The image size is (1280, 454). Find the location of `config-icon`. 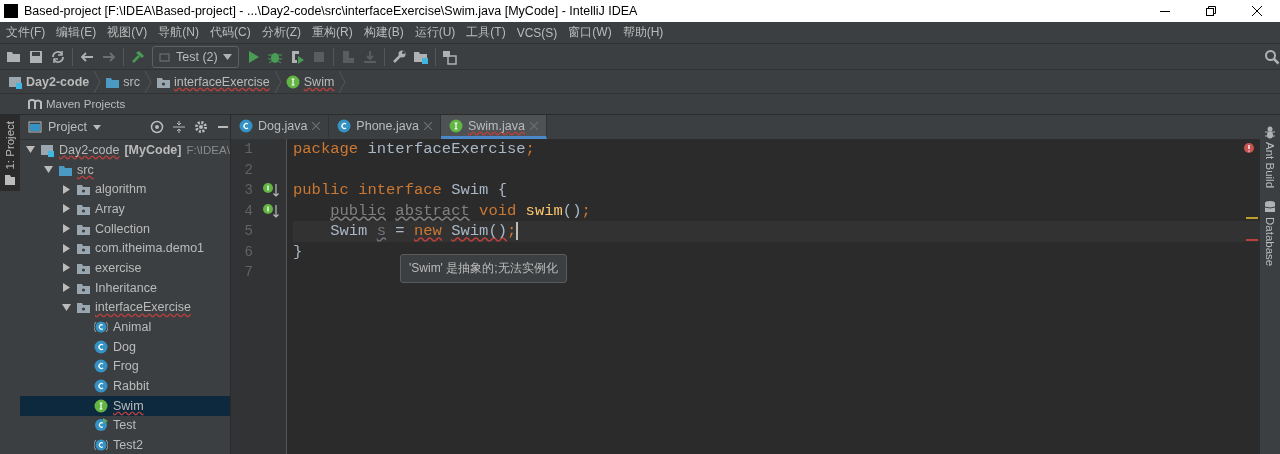

config-icon is located at coordinates (165, 56).